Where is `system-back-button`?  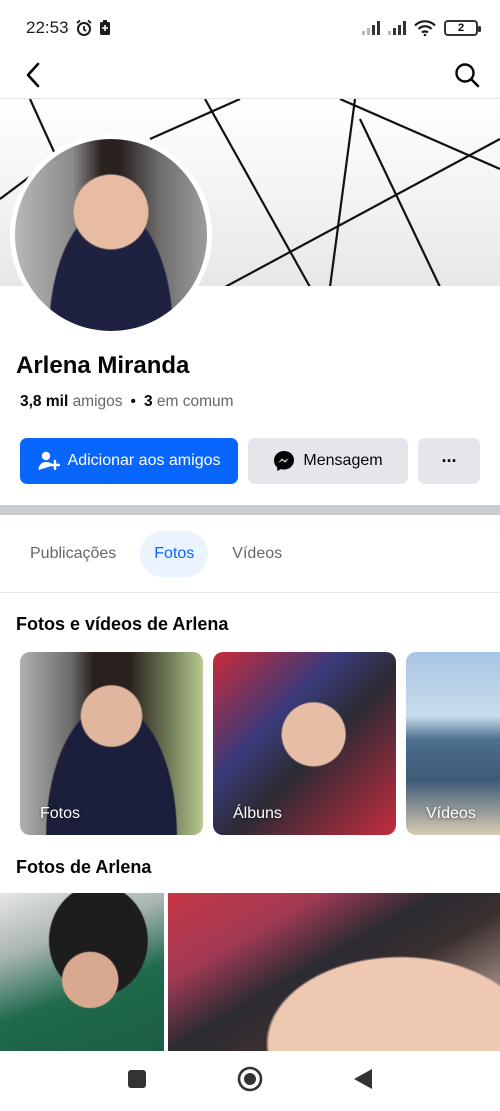
system-back-button is located at coordinates (363, 1081).